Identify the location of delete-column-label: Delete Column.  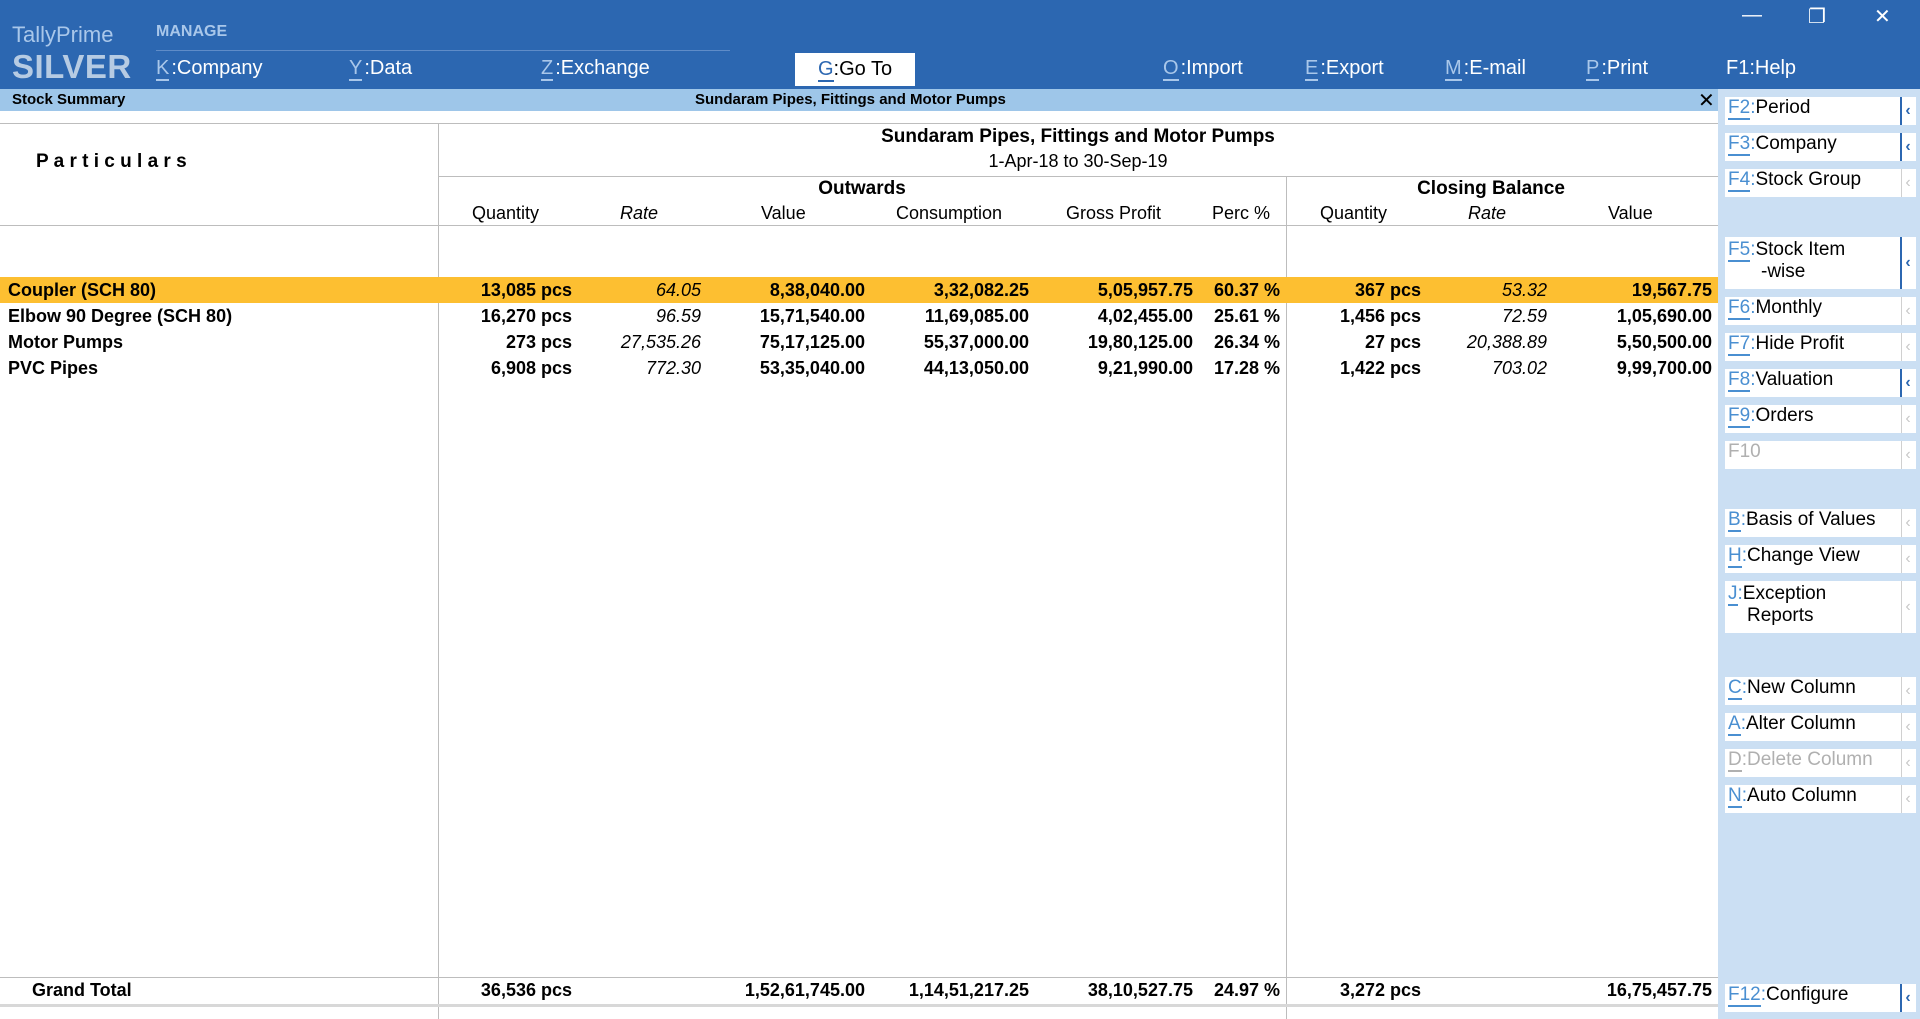
(1810, 759).